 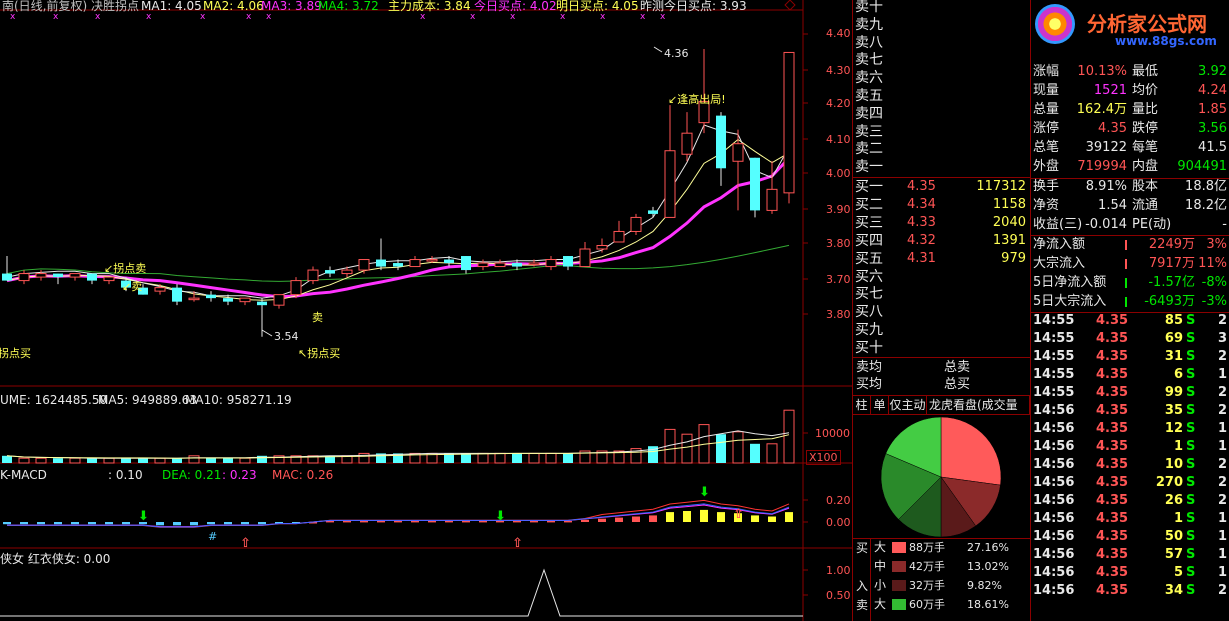 What do you see at coordinates (1131, 357) in the screenshot?
I see `tick-row: 14:55 4.35 31 S 2` at bounding box center [1131, 357].